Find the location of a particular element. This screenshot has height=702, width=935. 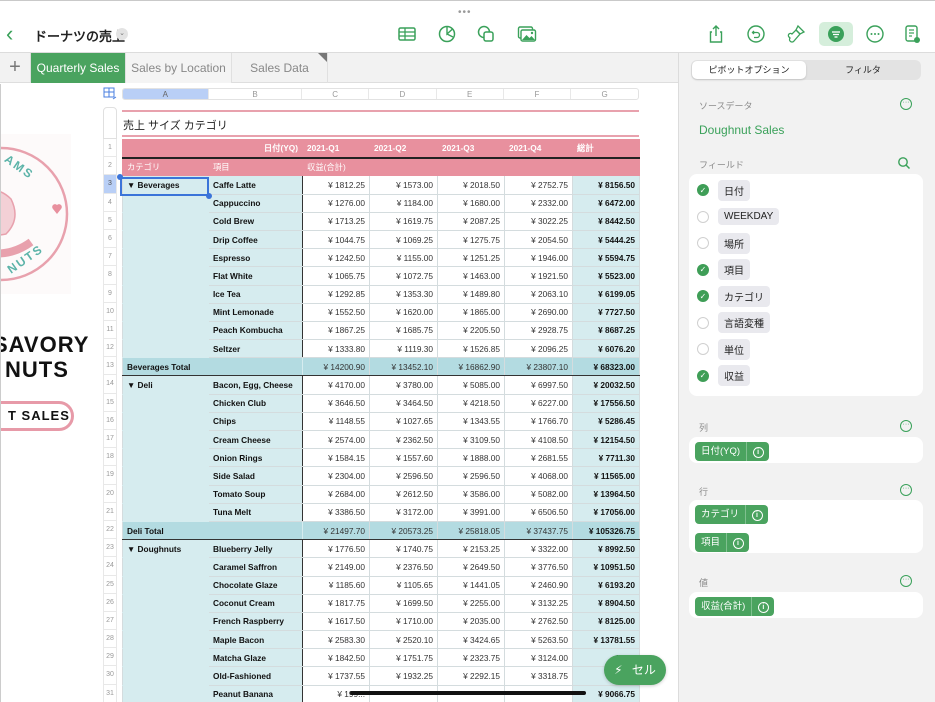

document-title: ドーナツの売上 is located at coordinates (79, 35).